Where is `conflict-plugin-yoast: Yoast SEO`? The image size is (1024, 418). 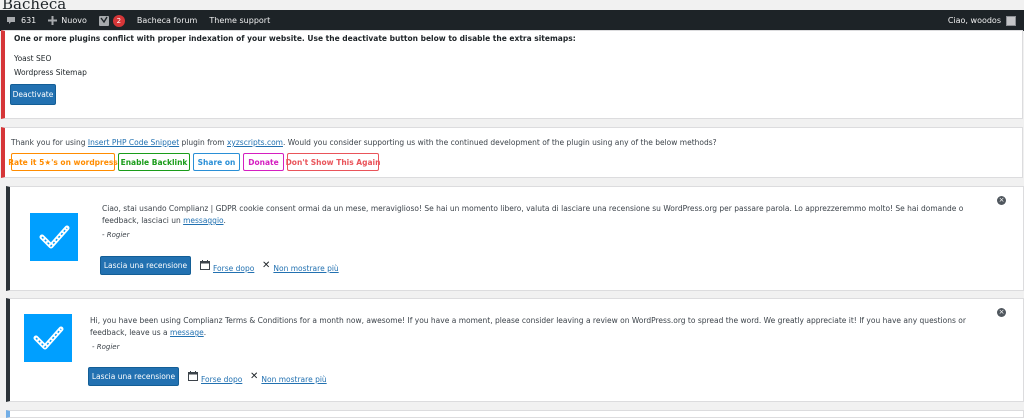 conflict-plugin-yoast: Yoast SEO is located at coordinates (33, 58).